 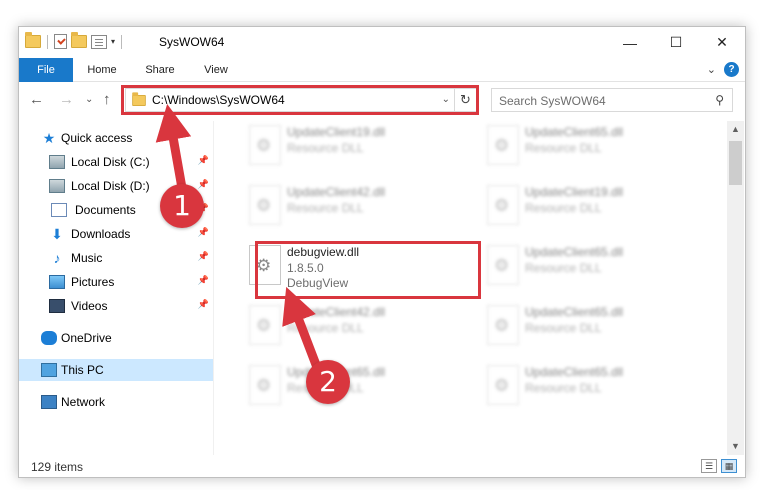 I want to click on recent-locations-chevron-icon: ⌄, so click(x=89, y=99).